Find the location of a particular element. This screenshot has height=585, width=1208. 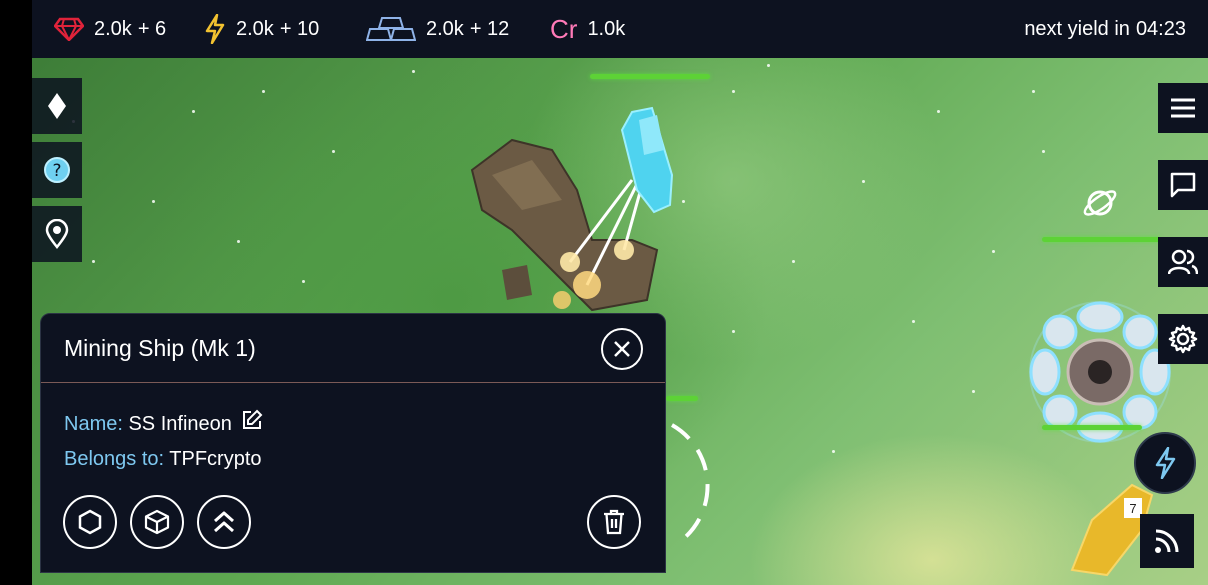

signal-button is located at coordinates (1167, 541).